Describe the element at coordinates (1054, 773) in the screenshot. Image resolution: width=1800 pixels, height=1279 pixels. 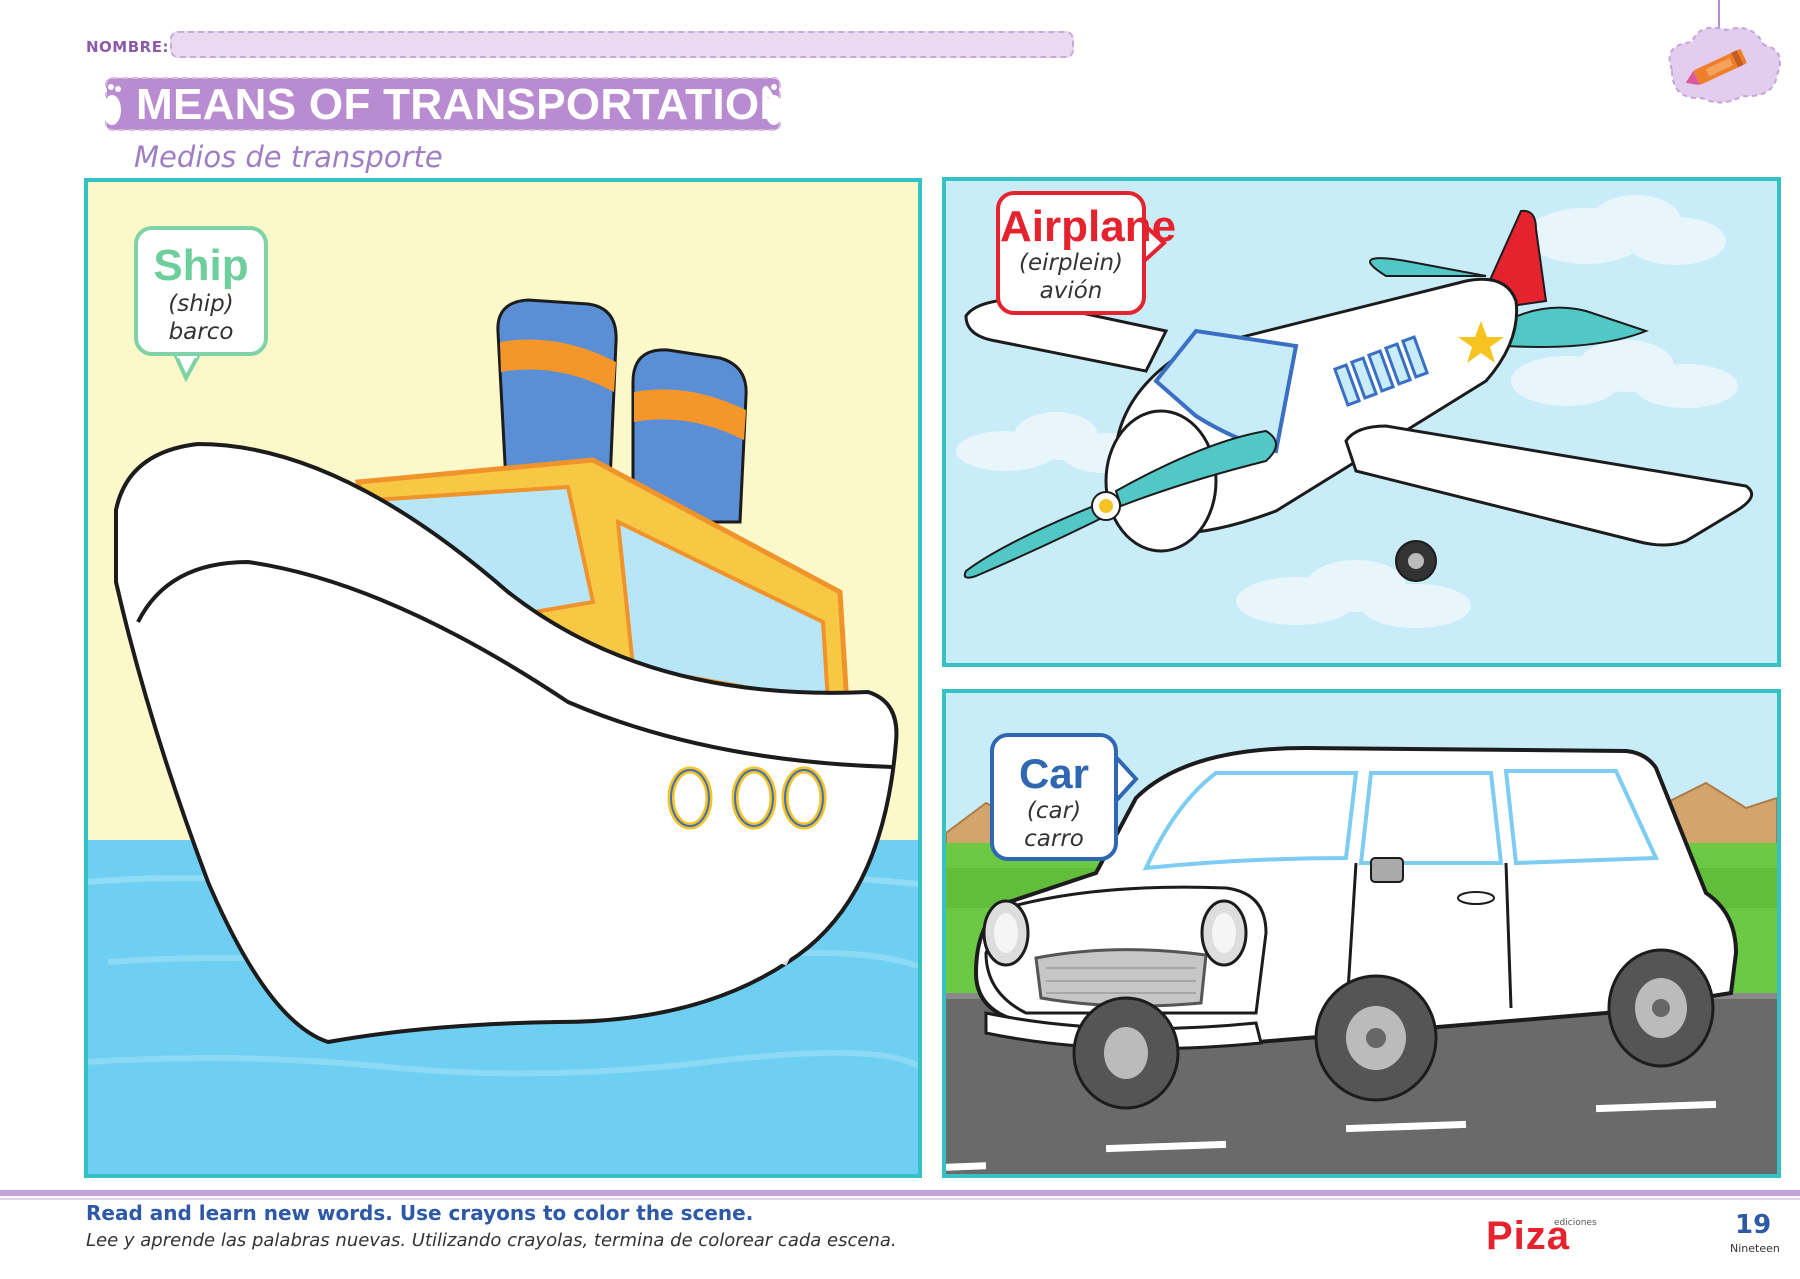
I see `car-word: Car` at that location.